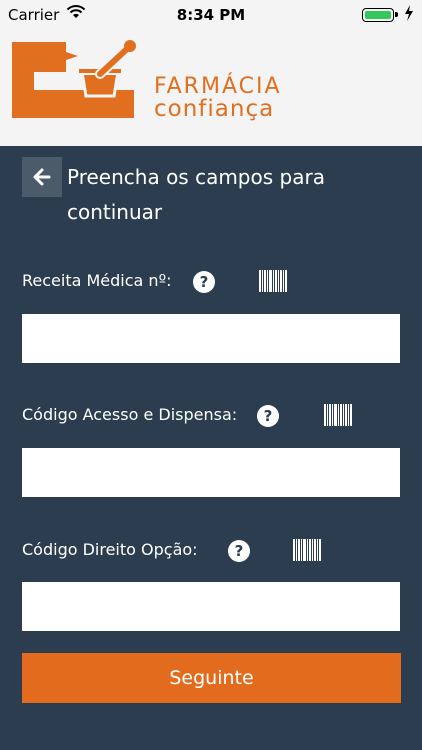  I want to click on charging-icon, so click(409, 13).